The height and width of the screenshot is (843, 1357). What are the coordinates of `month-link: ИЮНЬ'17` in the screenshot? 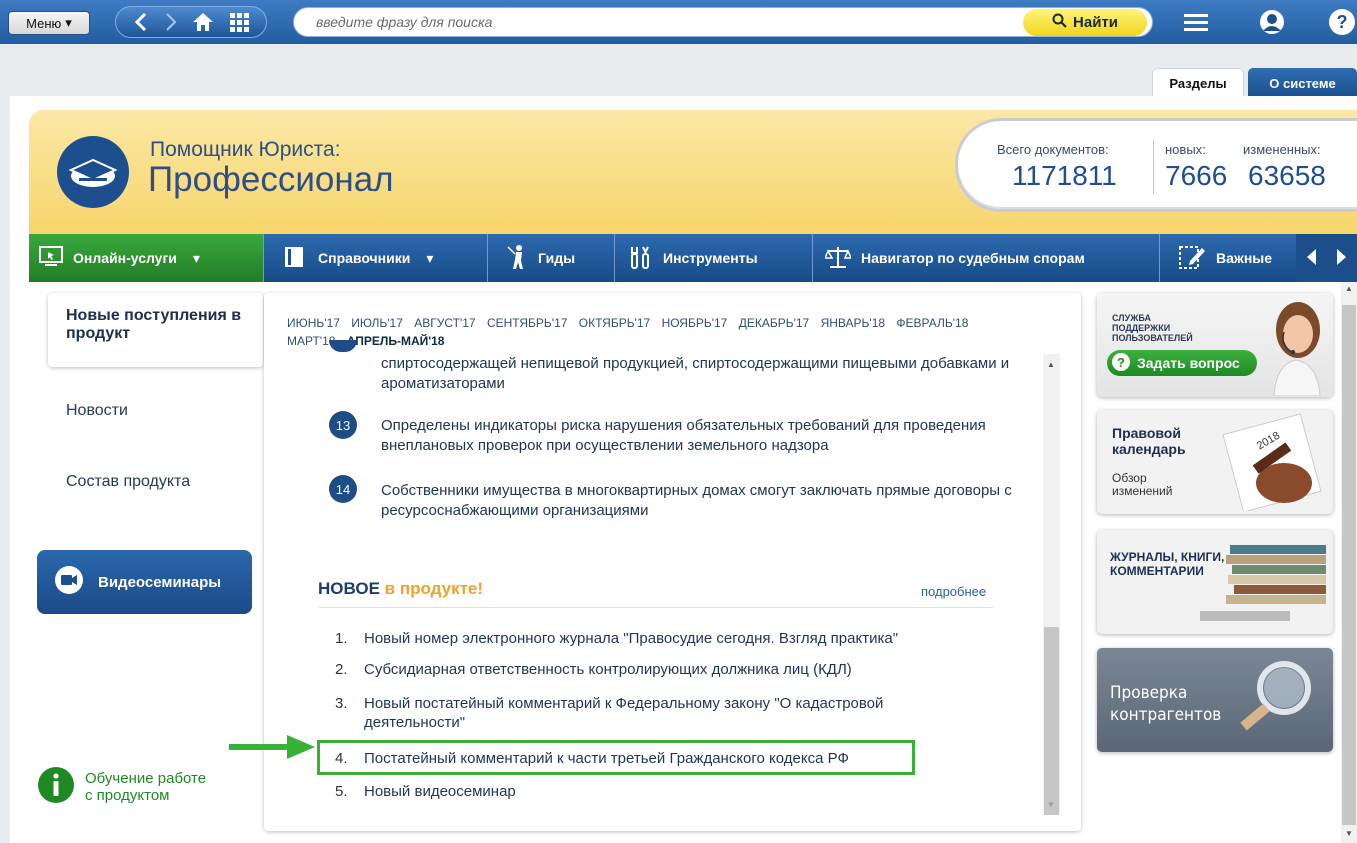 It's located at (313, 323).